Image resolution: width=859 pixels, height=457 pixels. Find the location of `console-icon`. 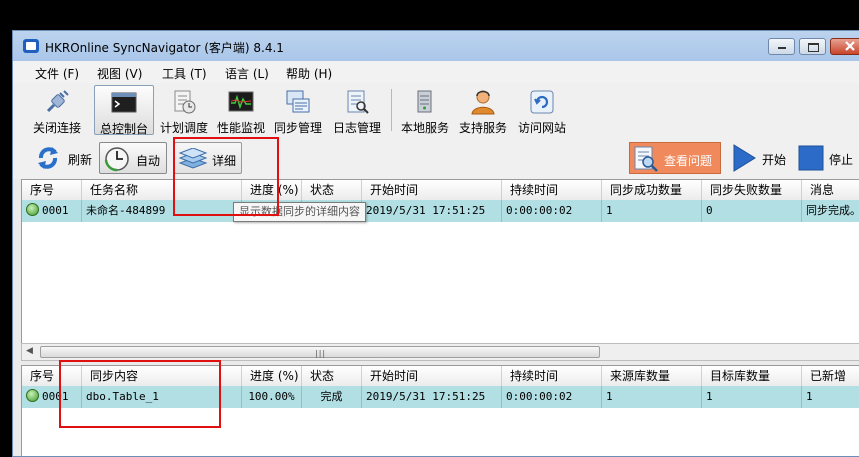

console-icon is located at coordinates (124, 102).